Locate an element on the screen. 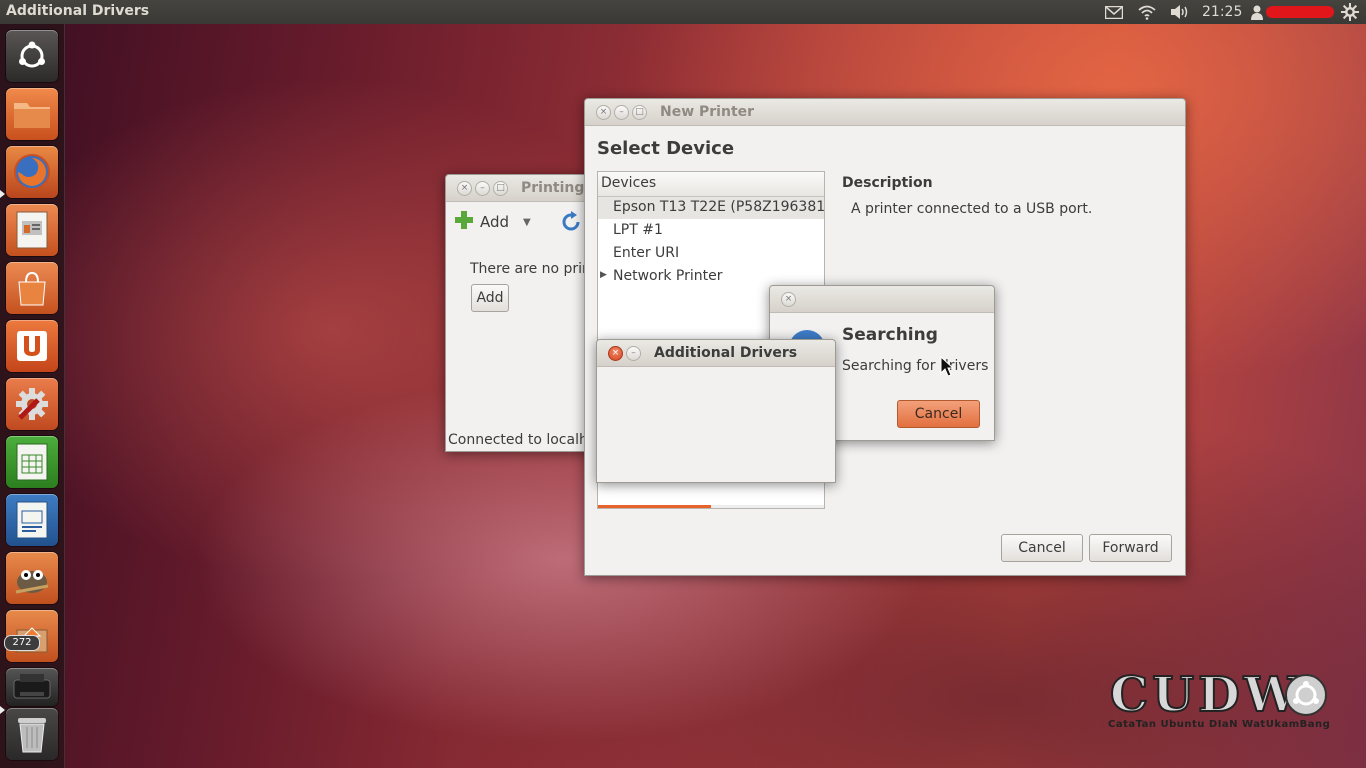 This screenshot has height=768, width=1366. device-label: Epson T13 T22E (P58Z196381%2 is located at coordinates (718, 207).